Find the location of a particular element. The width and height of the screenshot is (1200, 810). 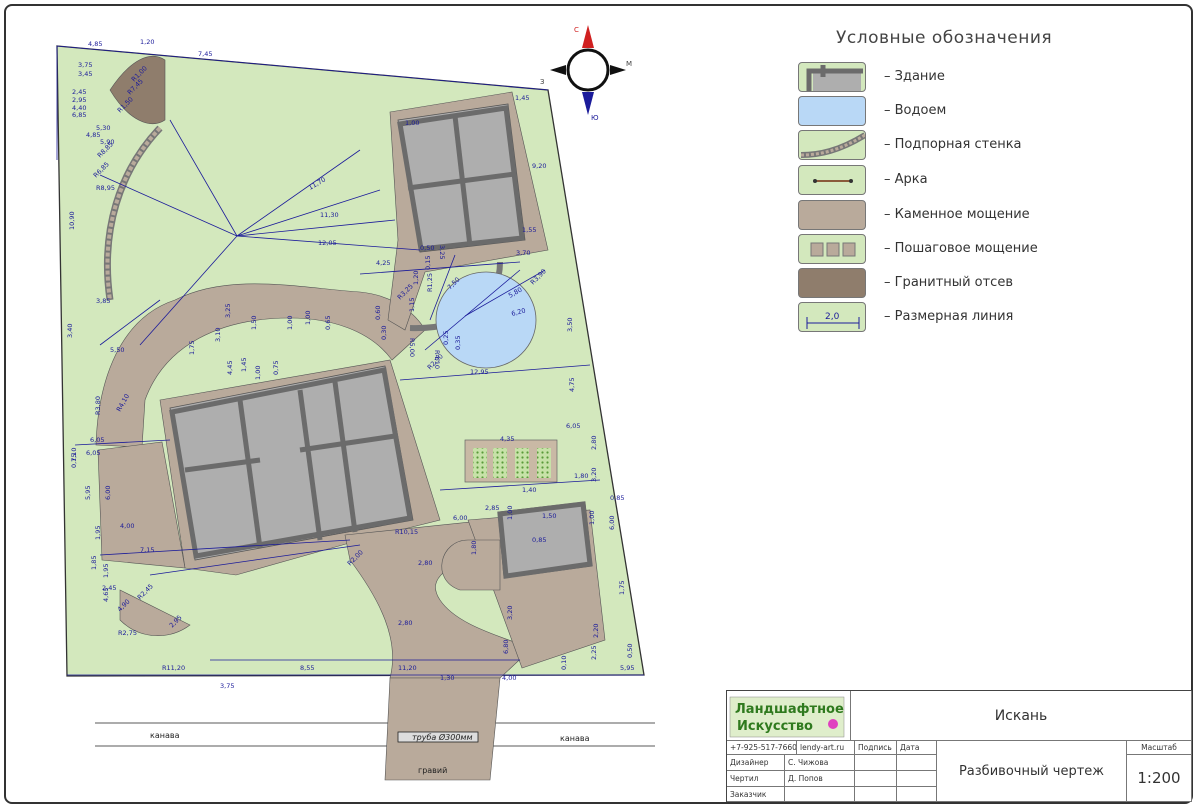

dimension-label: 6,00 is located at coordinates (460, 518).